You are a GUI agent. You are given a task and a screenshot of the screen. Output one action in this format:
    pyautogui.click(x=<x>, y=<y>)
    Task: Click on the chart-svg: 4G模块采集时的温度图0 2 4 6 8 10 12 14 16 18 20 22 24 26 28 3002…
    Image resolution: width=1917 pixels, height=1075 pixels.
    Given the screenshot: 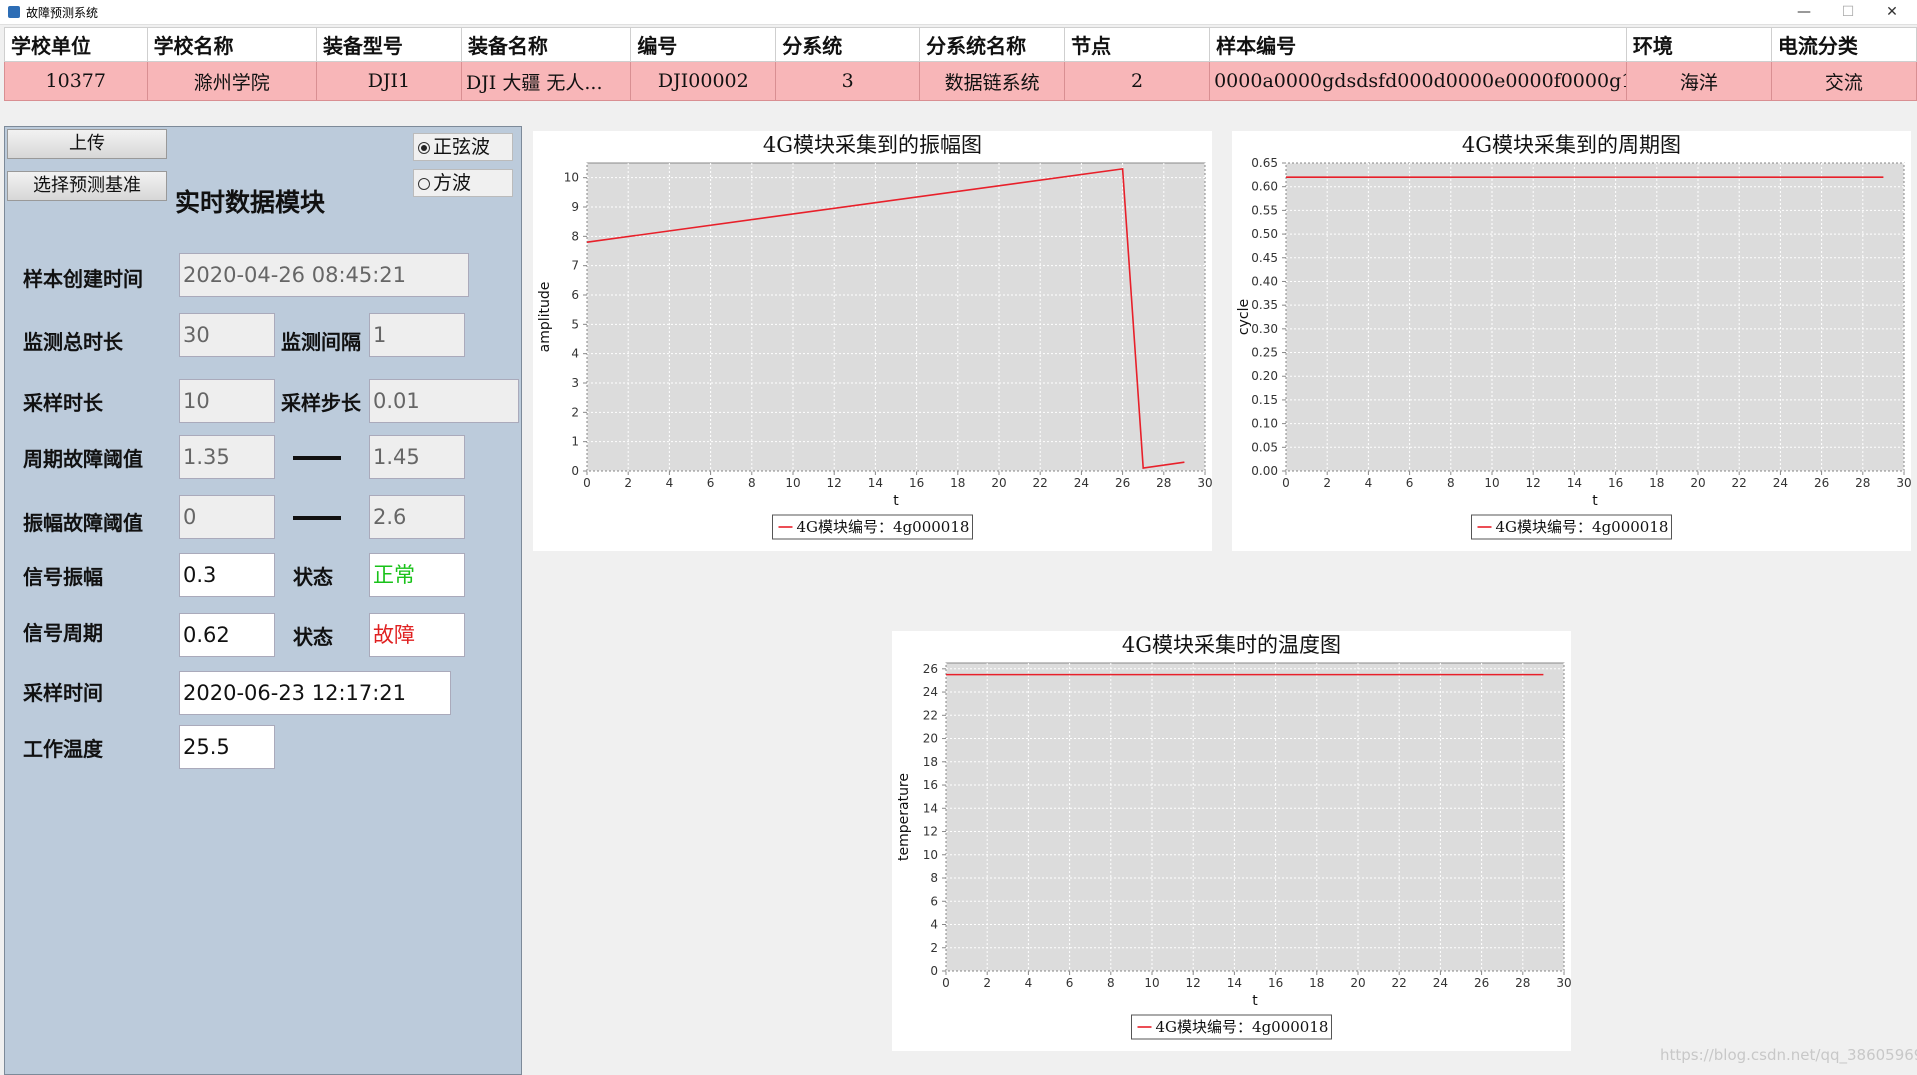 What is the action you would take?
    pyautogui.click(x=1233, y=836)
    